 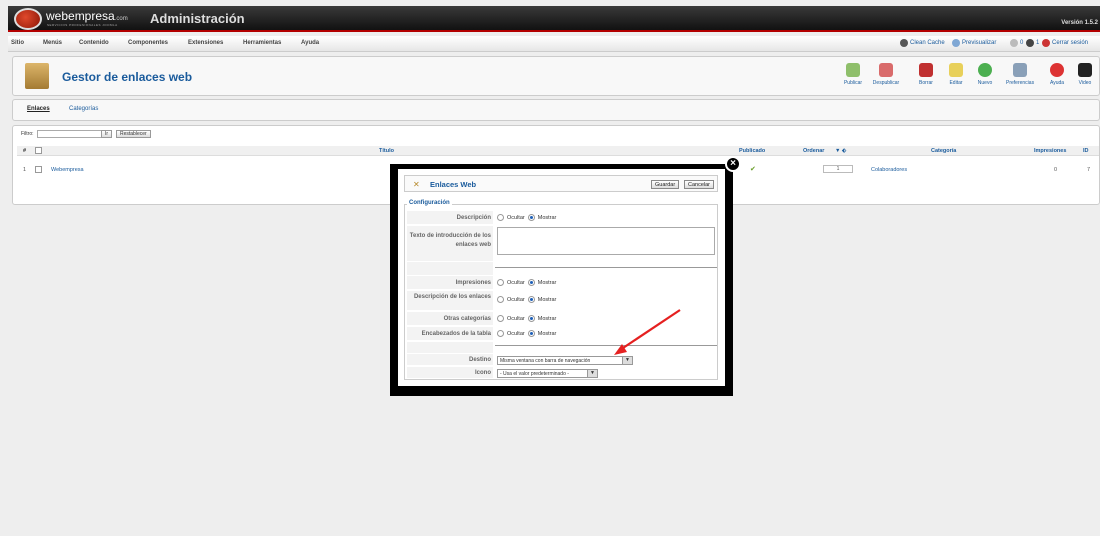 I want to click on logout-link: Cerrar sesión, so click(x=1065, y=43).